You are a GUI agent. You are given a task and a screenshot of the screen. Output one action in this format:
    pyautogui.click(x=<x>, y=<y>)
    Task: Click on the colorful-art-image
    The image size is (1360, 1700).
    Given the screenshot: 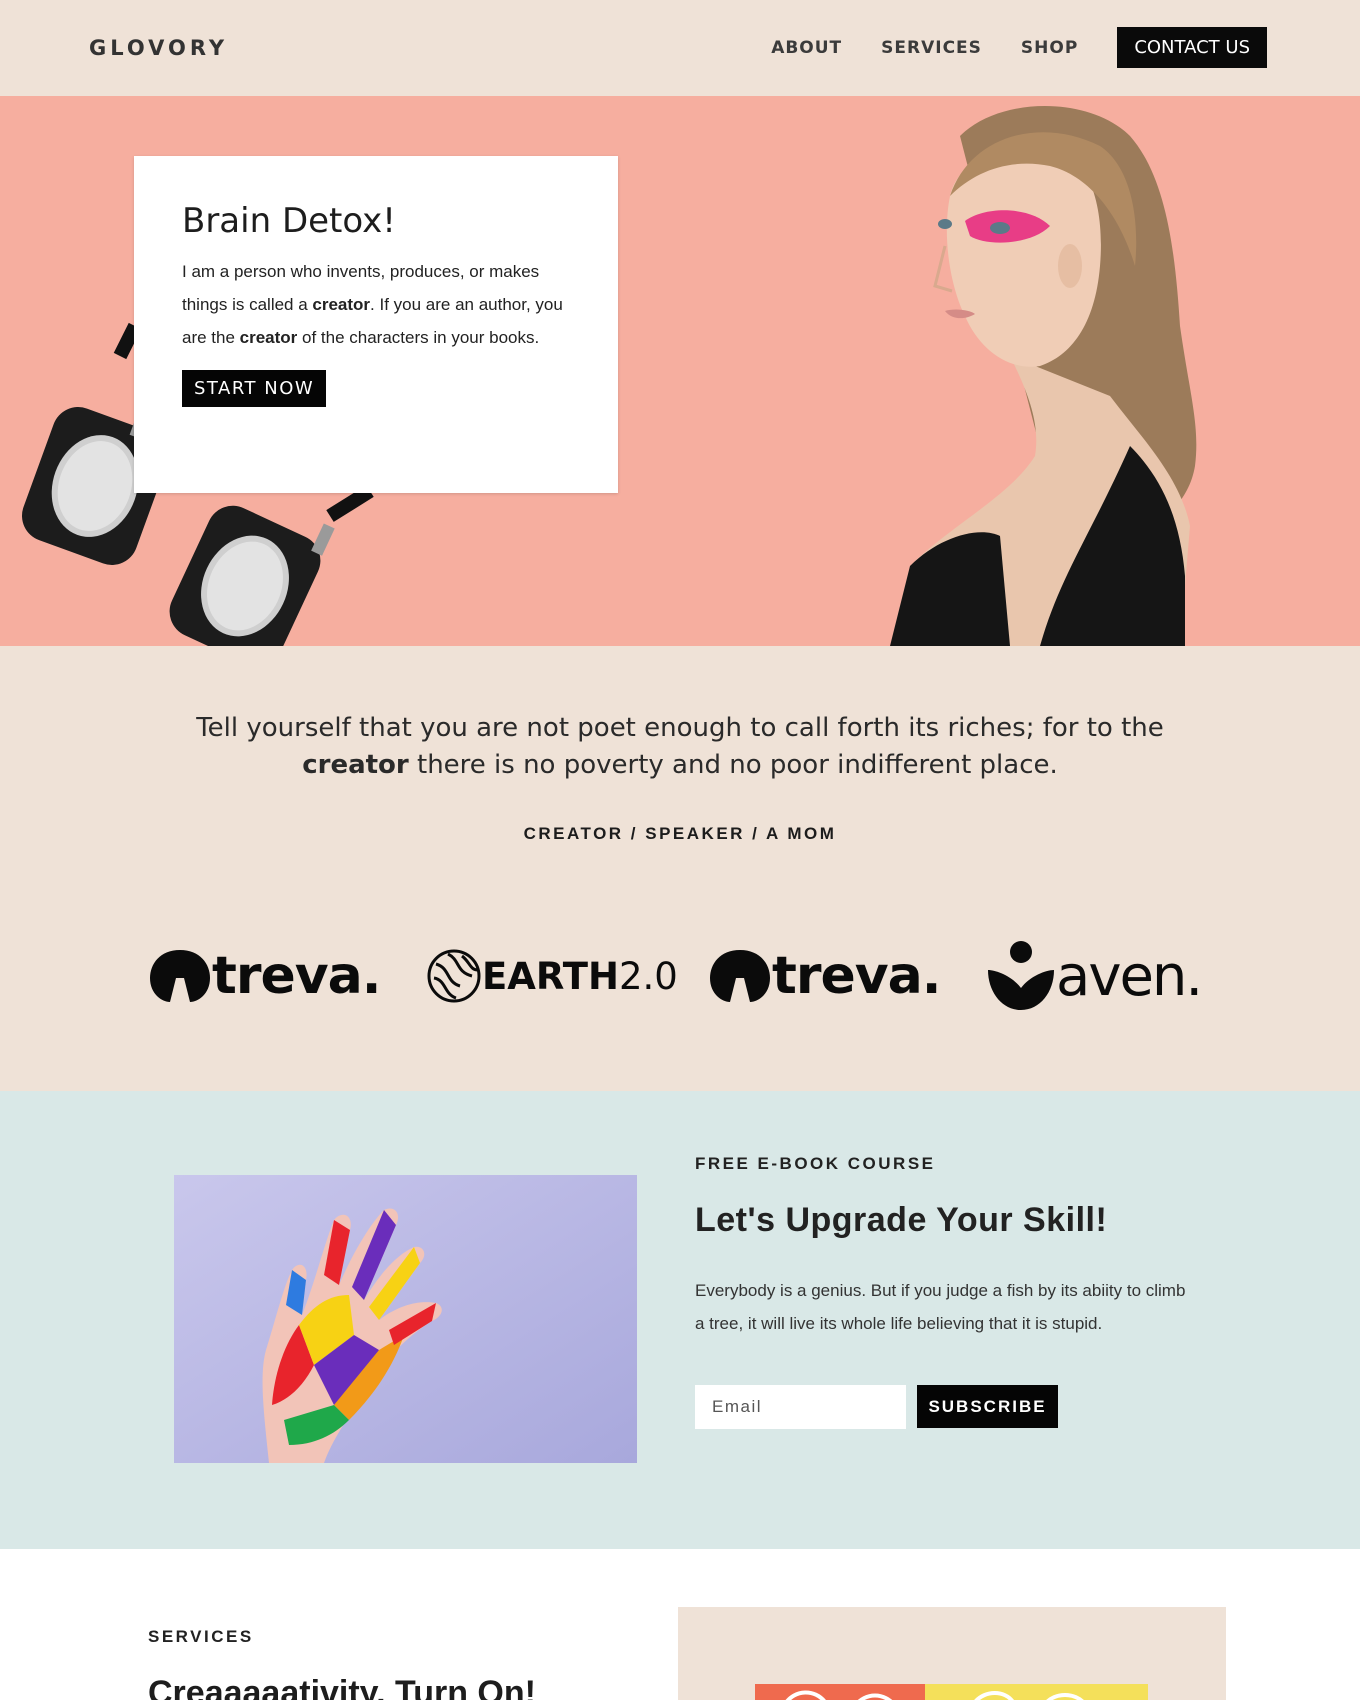 What is the action you would take?
    pyautogui.click(x=951, y=1692)
    